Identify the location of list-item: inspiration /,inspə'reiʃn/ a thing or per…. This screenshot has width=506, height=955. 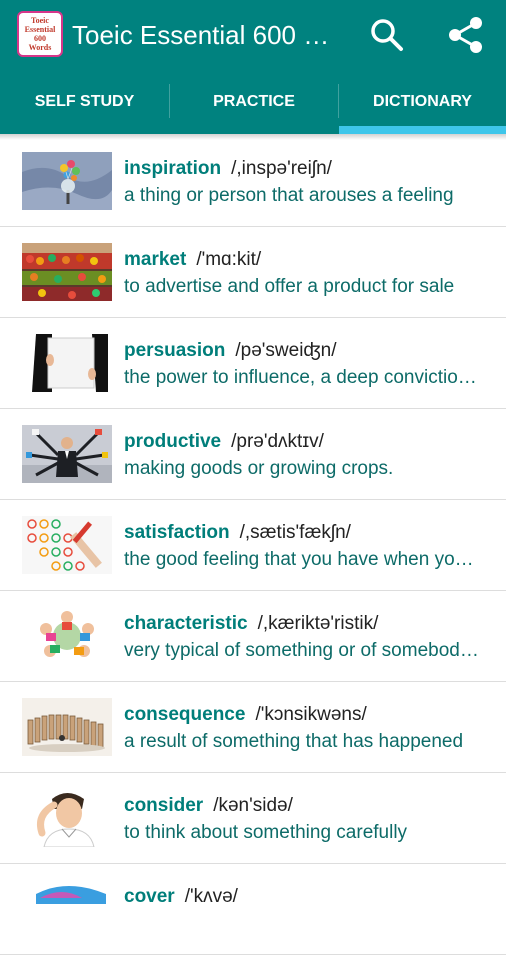
(253, 181).